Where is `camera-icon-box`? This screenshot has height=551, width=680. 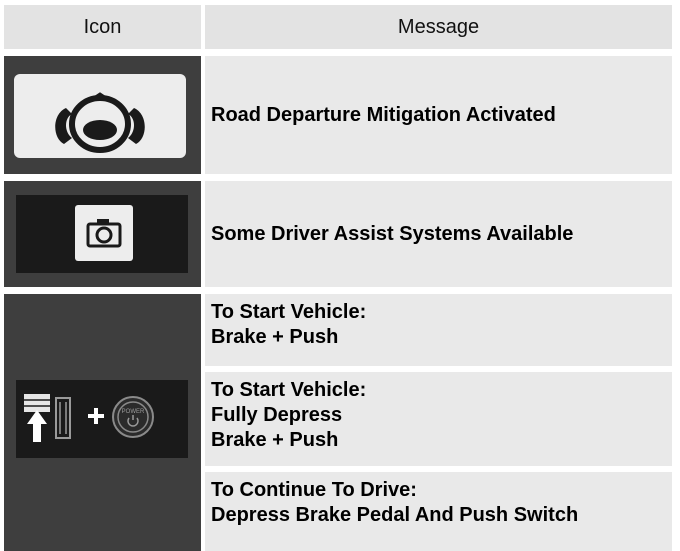
camera-icon-box is located at coordinates (104, 233).